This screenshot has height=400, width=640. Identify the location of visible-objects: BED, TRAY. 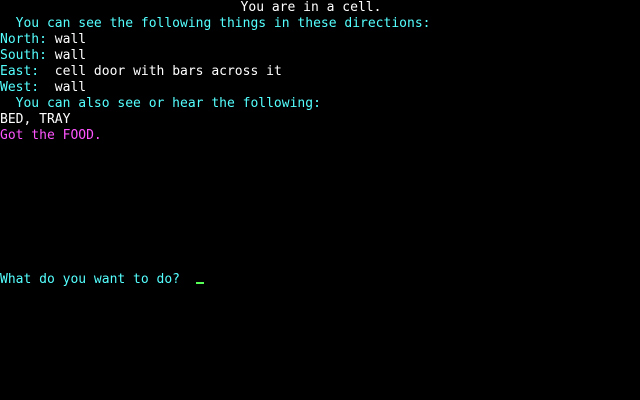
(35, 119).